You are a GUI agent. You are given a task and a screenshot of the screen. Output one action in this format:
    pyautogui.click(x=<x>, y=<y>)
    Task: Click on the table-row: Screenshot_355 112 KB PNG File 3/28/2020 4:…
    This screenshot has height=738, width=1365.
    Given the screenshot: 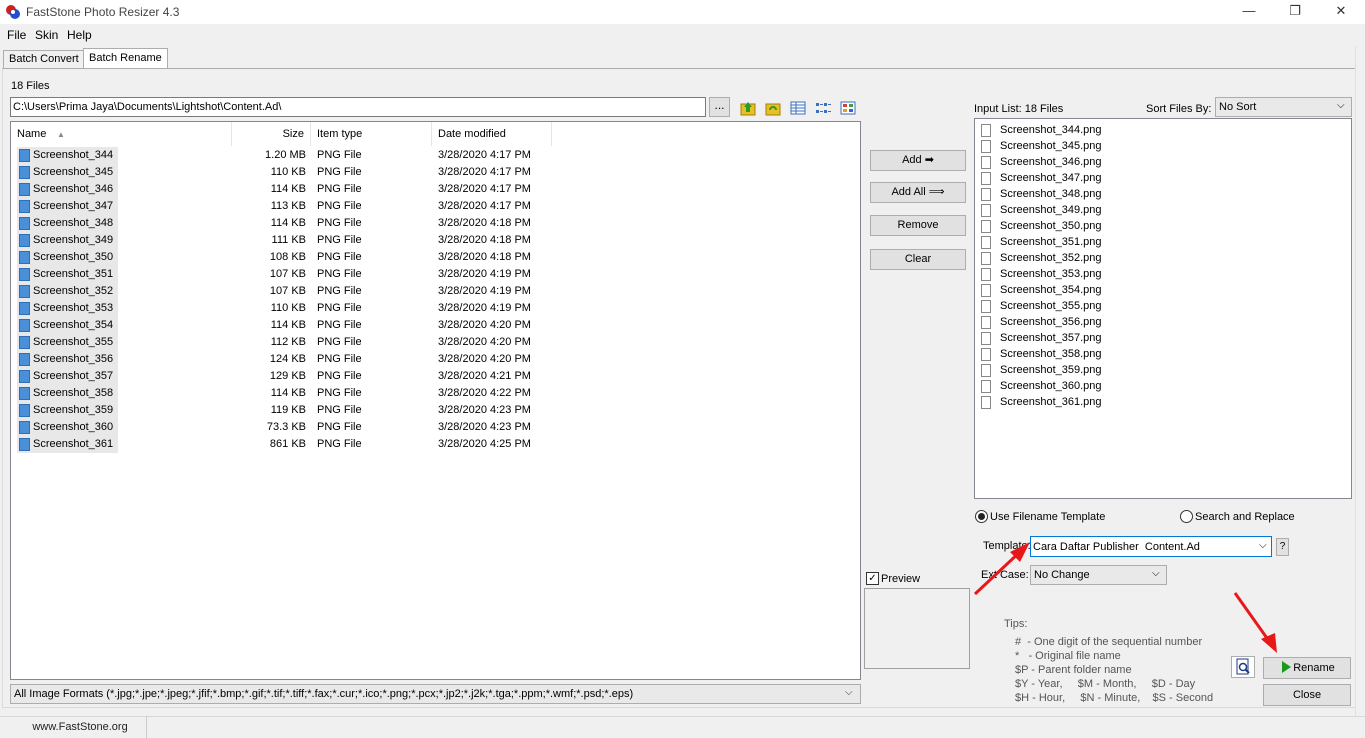 What is the action you would take?
    pyautogui.click(x=435, y=342)
    